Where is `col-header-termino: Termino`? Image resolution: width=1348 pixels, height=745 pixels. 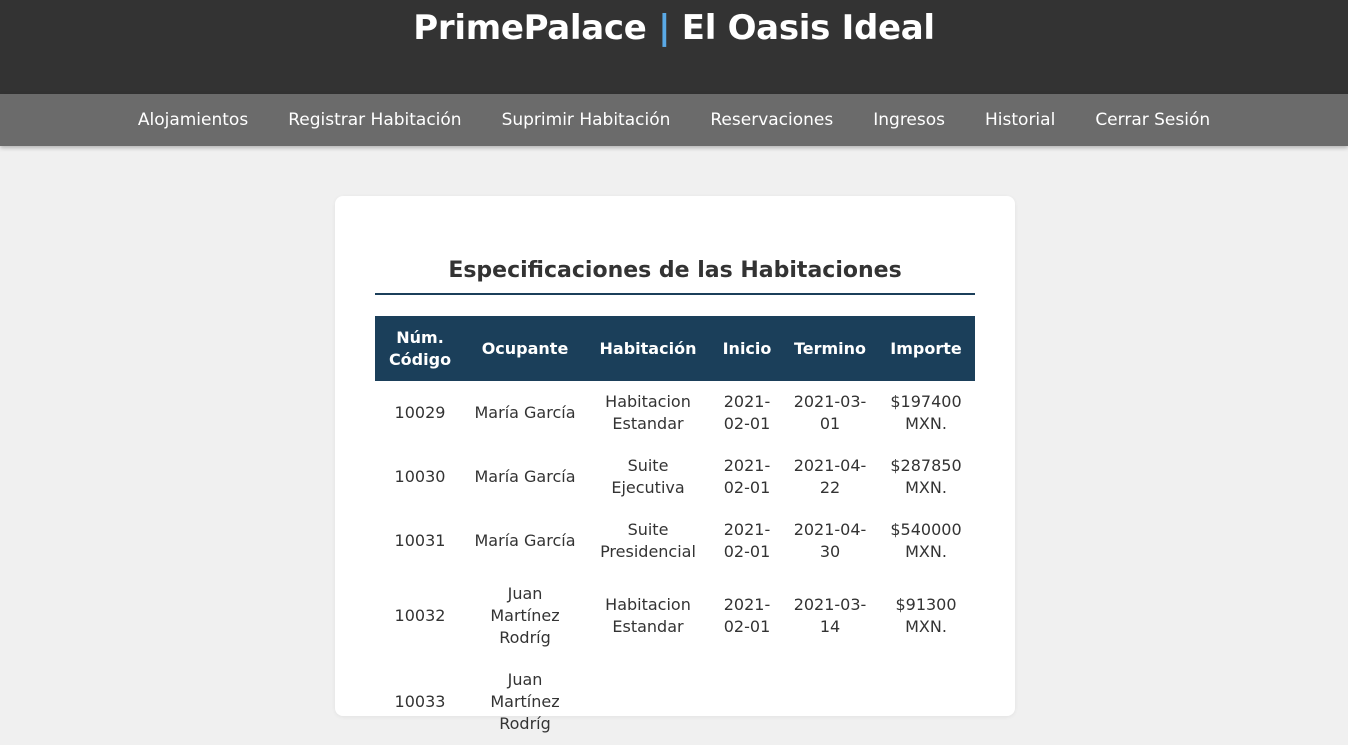 col-header-termino: Termino is located at coordinates (830, 348).